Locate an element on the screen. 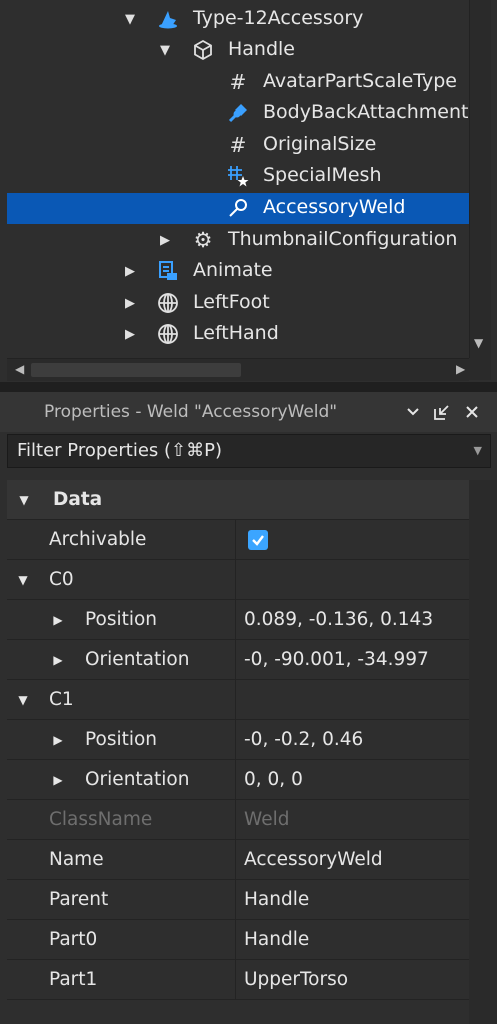 The image size is (497, 1024). property-row-c0: ▼ C0 is located at coordinates (238, 580).